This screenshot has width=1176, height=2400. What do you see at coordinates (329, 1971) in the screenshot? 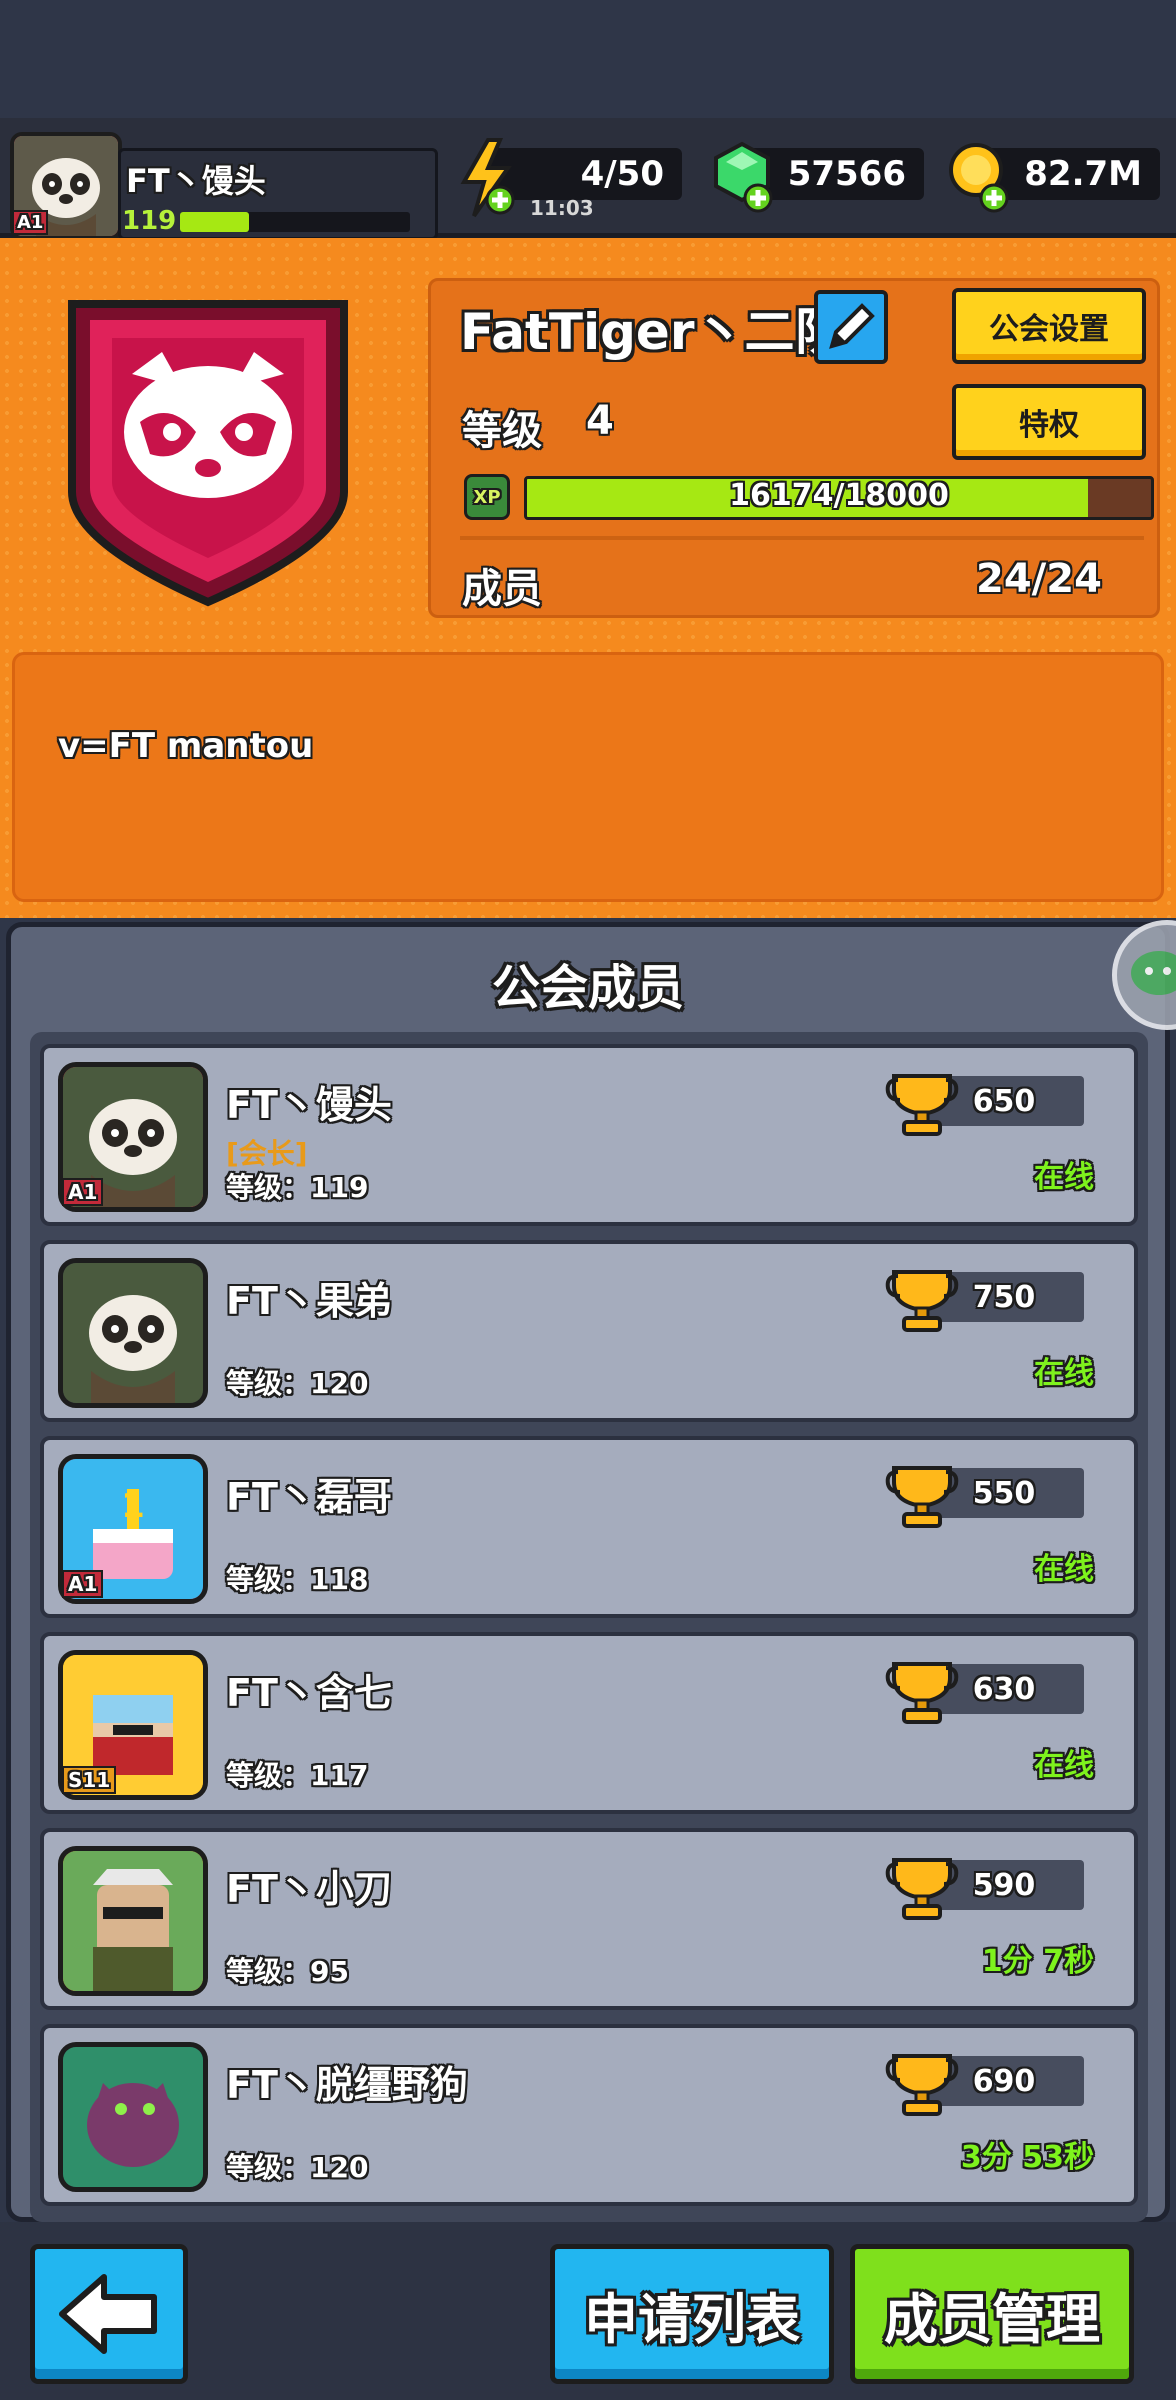
I see `member-level-value: 95` at bounding box center [329, 1971].